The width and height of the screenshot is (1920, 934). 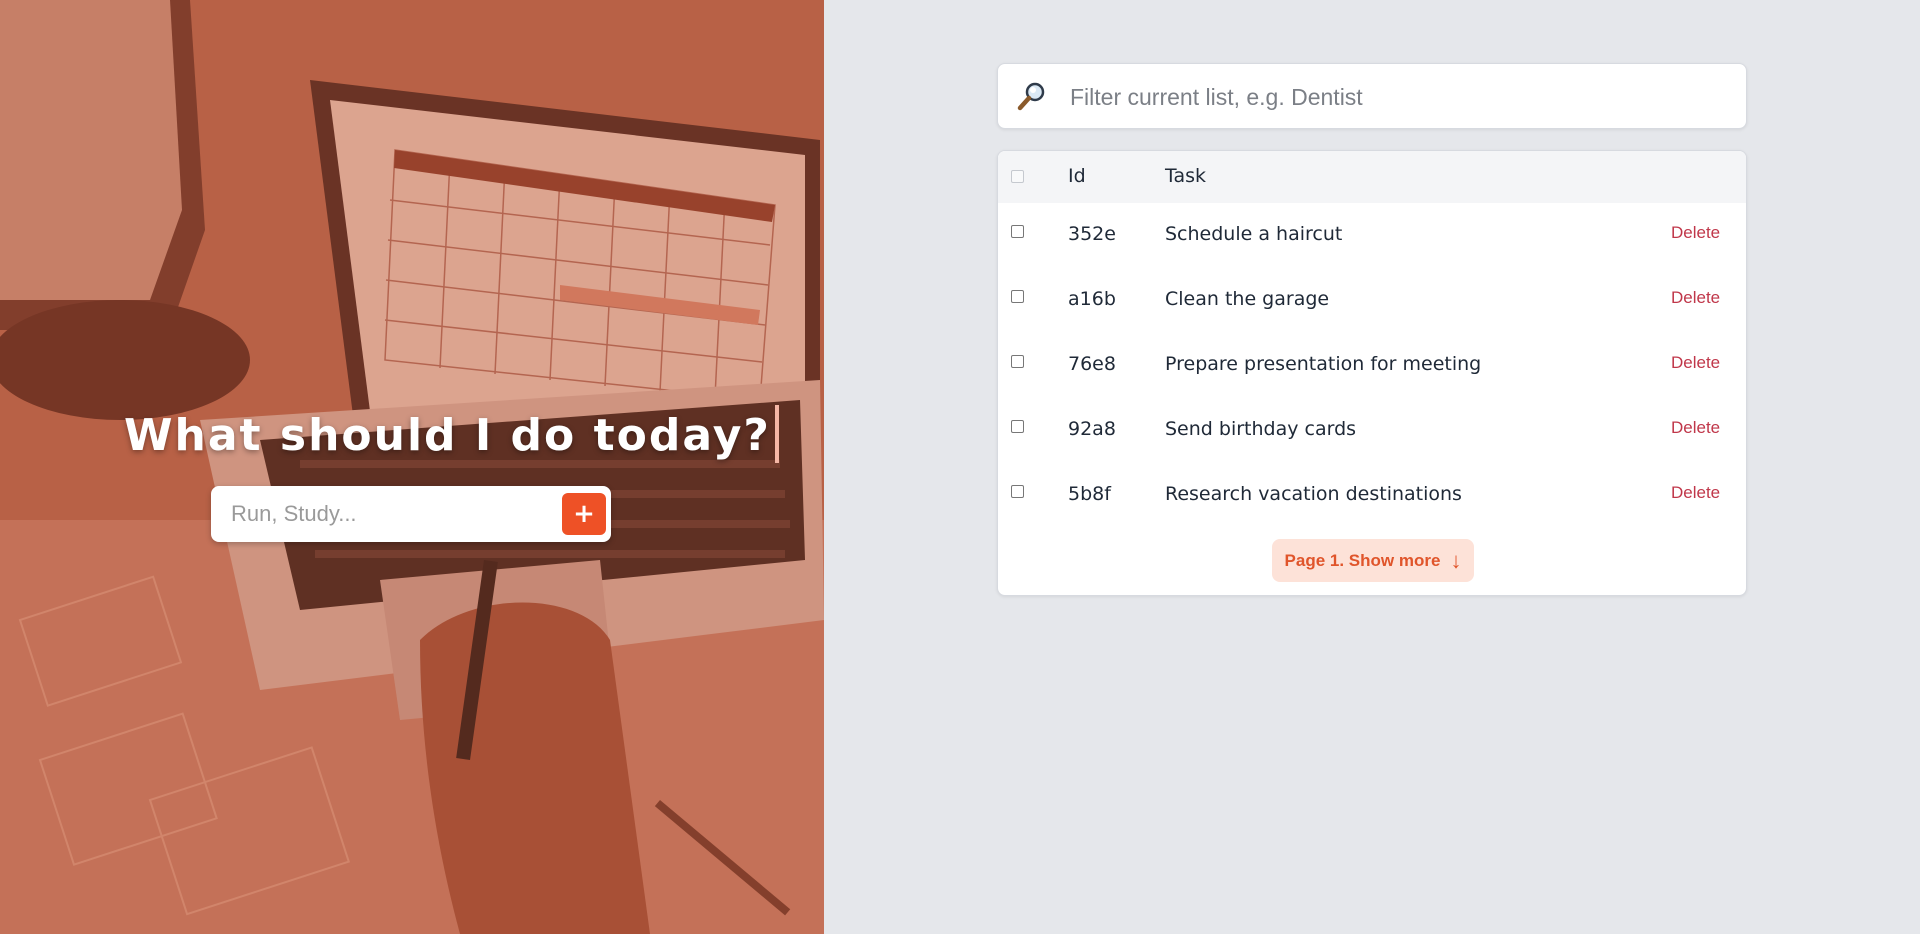 I want to click on task-id: 92a8, so click(x=1092, y=429).